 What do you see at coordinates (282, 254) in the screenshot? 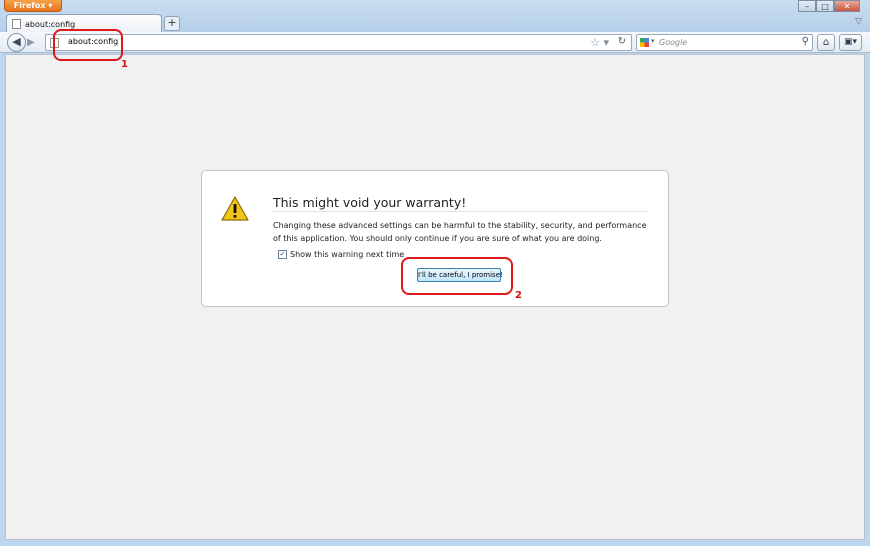
I see `show-warning-checkbox: ✓` at bounding box center [282, 254].